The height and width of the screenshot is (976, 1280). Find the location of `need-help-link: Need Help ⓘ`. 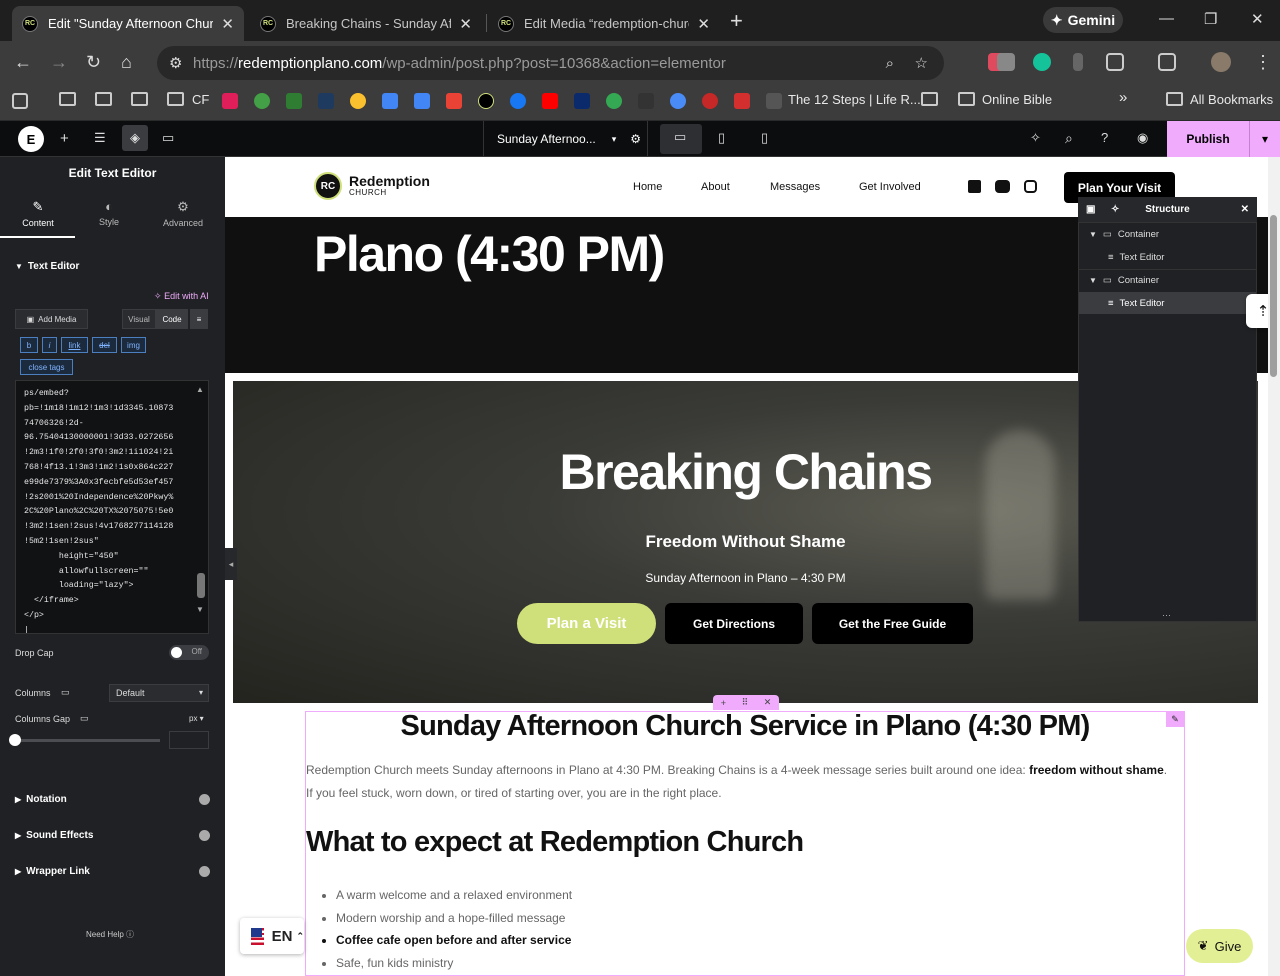

need-help-link: Need Help ⓘ is located at coordinates (110, 934).